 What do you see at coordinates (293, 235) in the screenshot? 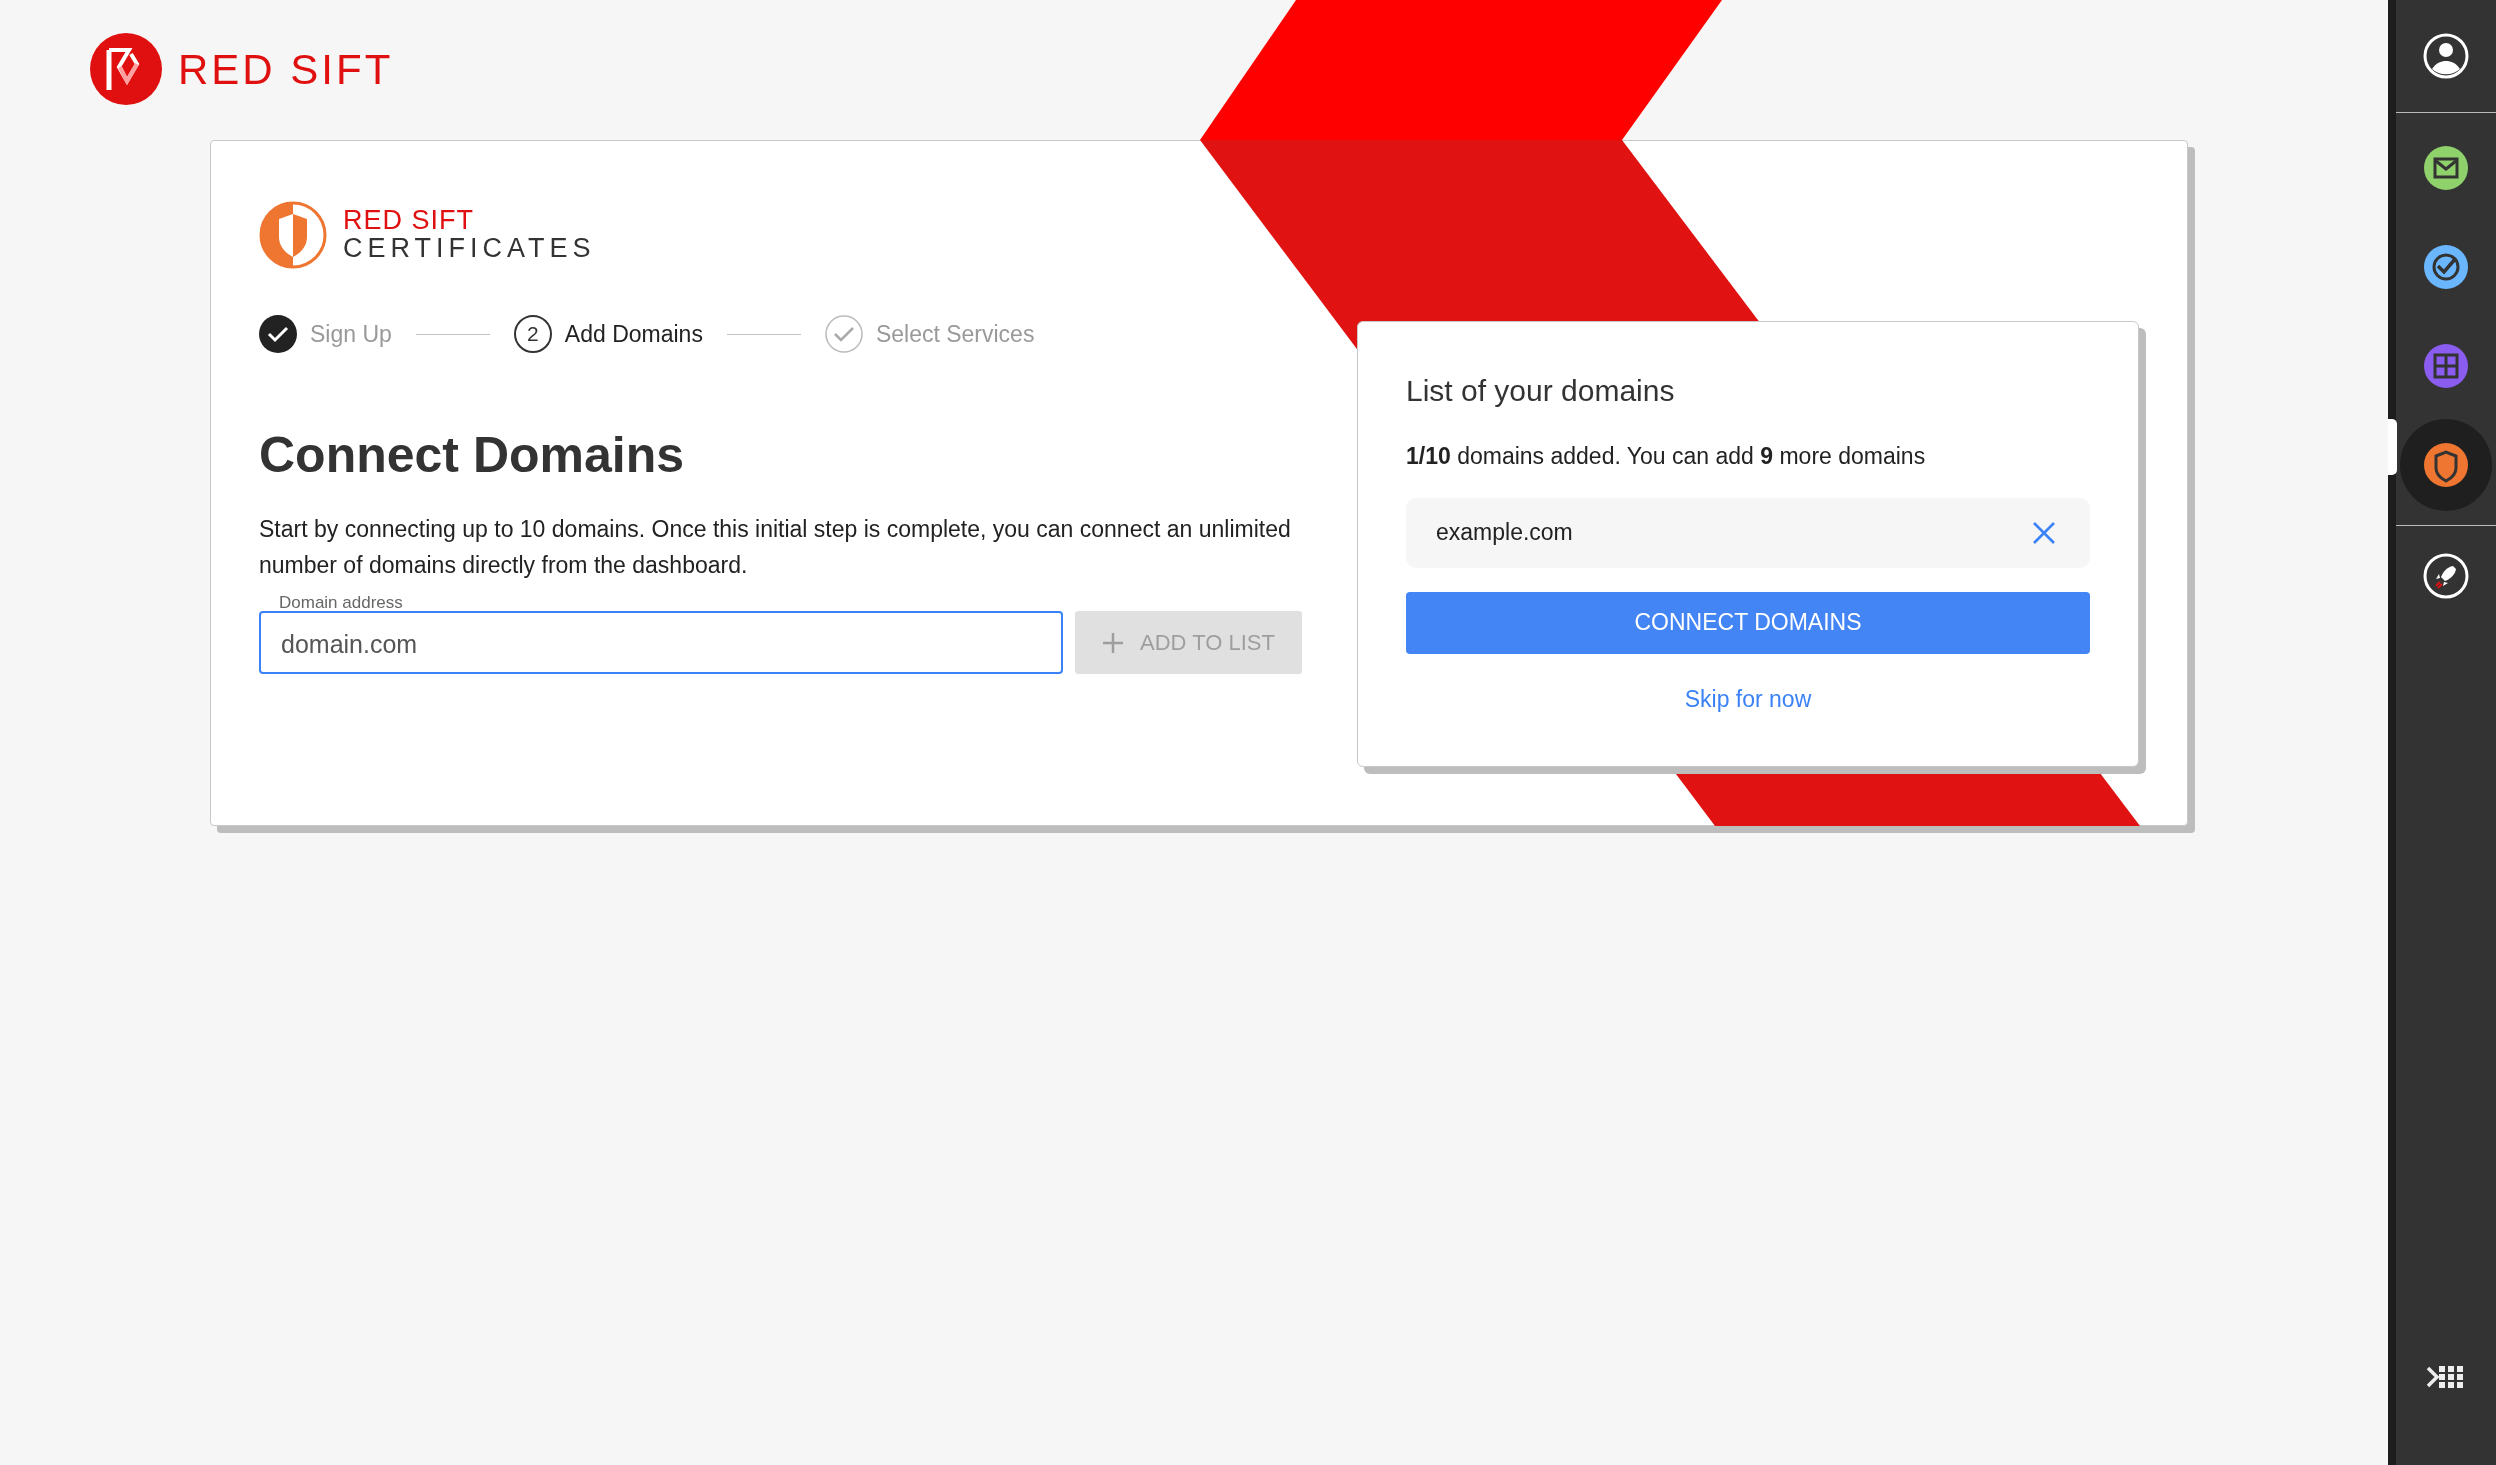
I see `shield-logo-icon` at bounding box center [293, 235].